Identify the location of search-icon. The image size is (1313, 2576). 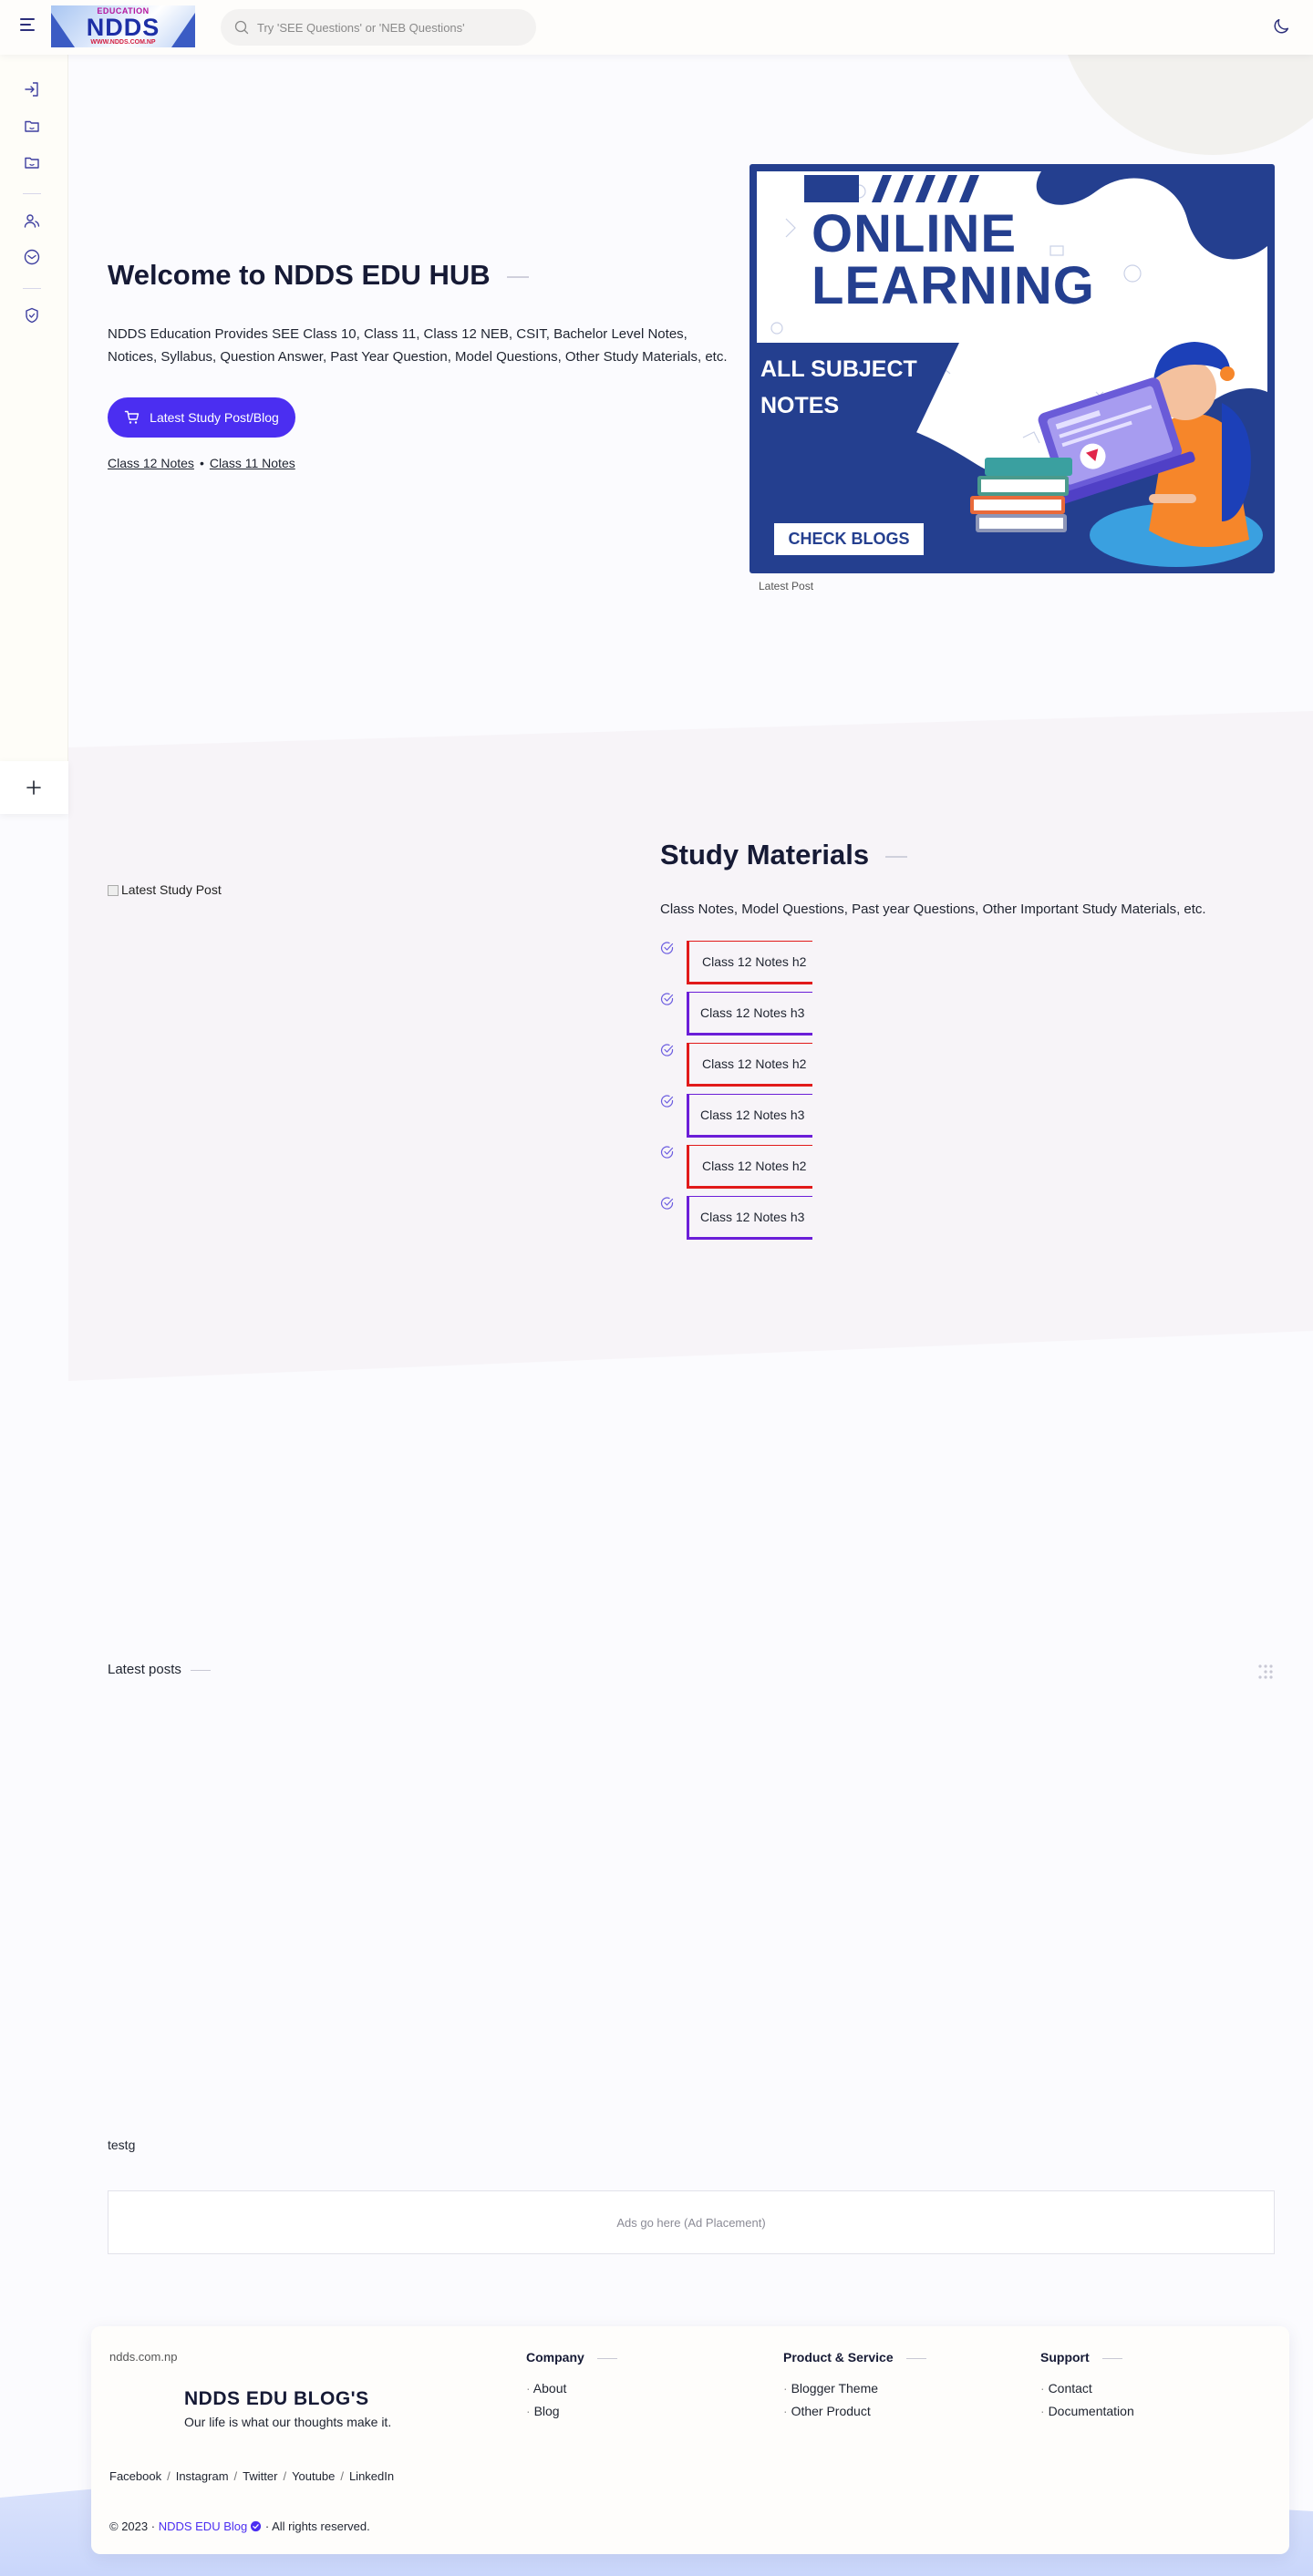
(241, 27).